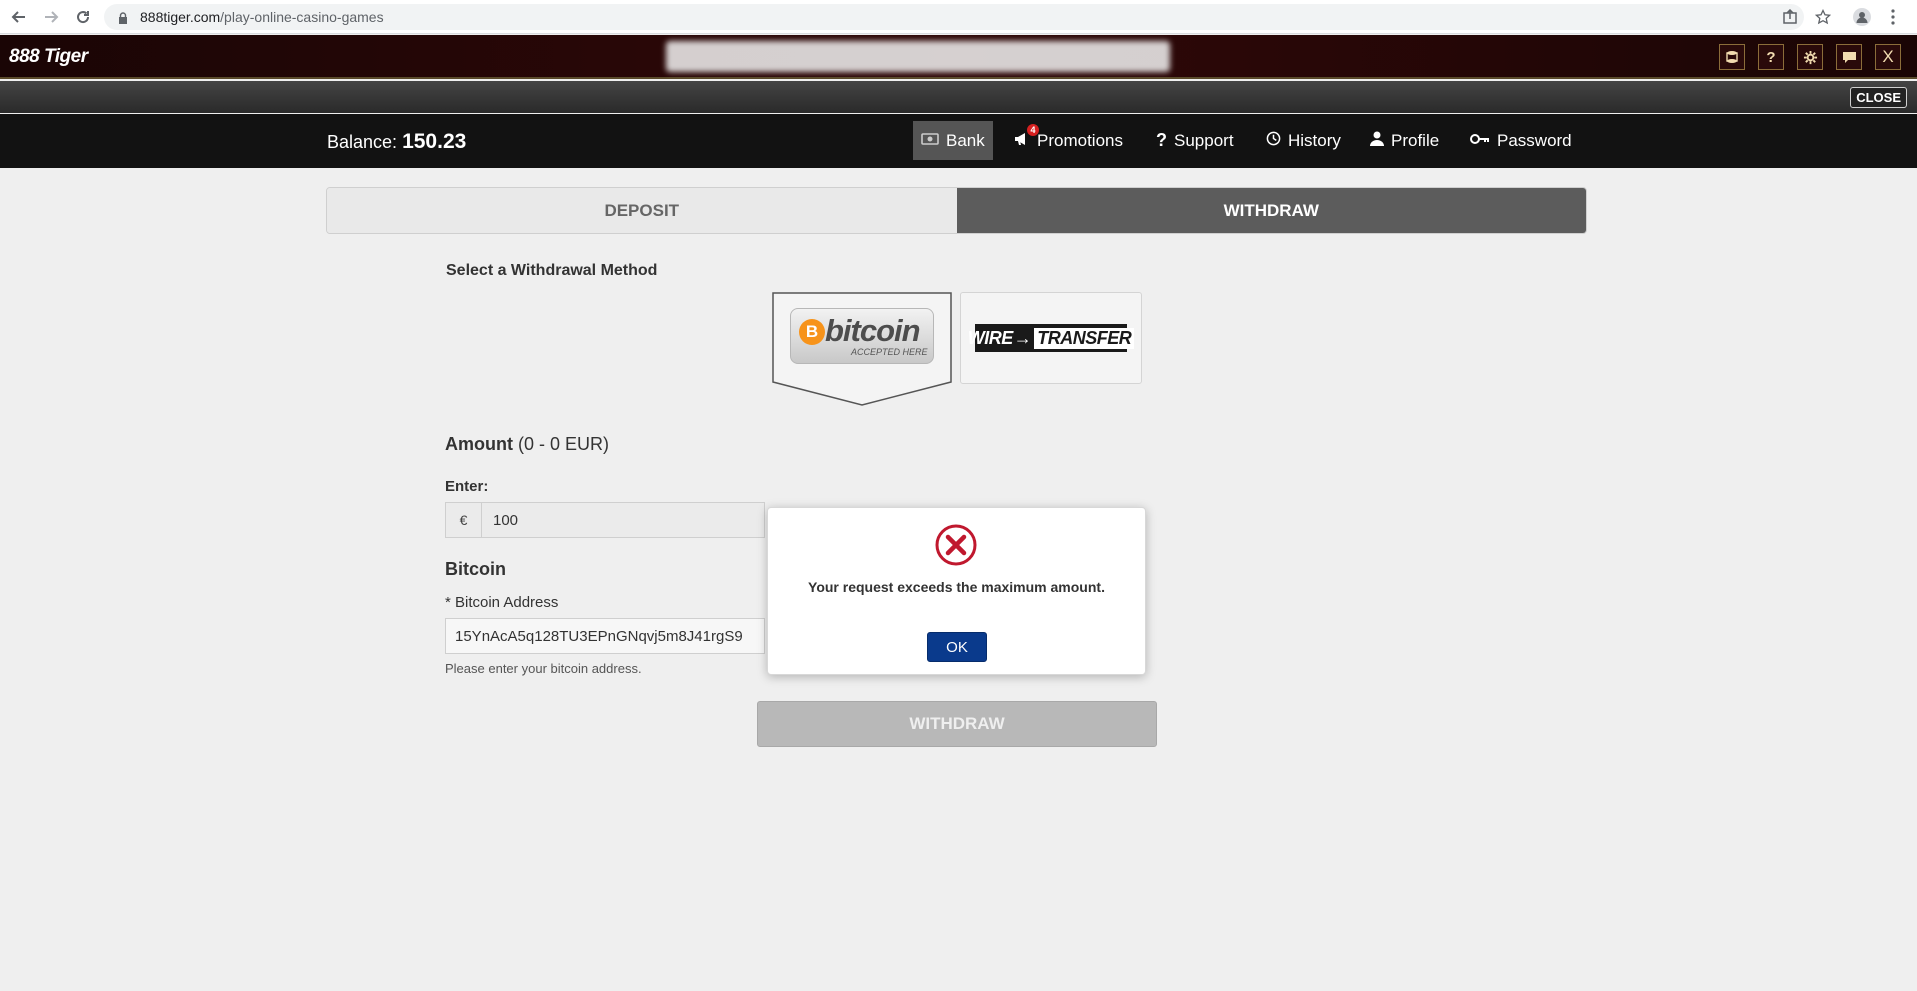 The width and height of the screenshot is (1917, 991). What do you see at coordinates (560, 444) in the screenshot?
I see `amount-range: (0 - 0 EUR)` at bounding box center [560, 444].